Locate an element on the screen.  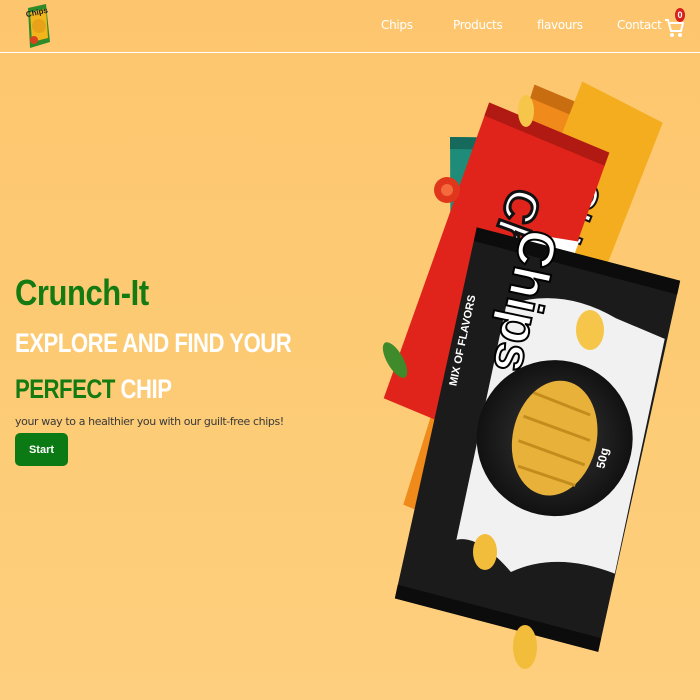
brand-title: Crunch-It is located at coordinates (82, 292).